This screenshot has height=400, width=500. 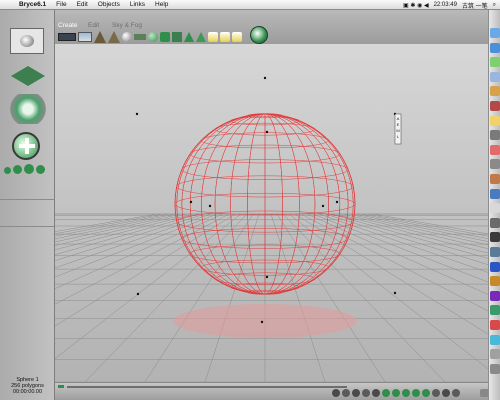 What do you see at coordinates (28, 76) in the screenshot?
I see `view-control-icon` at bounding box center [28, 76].